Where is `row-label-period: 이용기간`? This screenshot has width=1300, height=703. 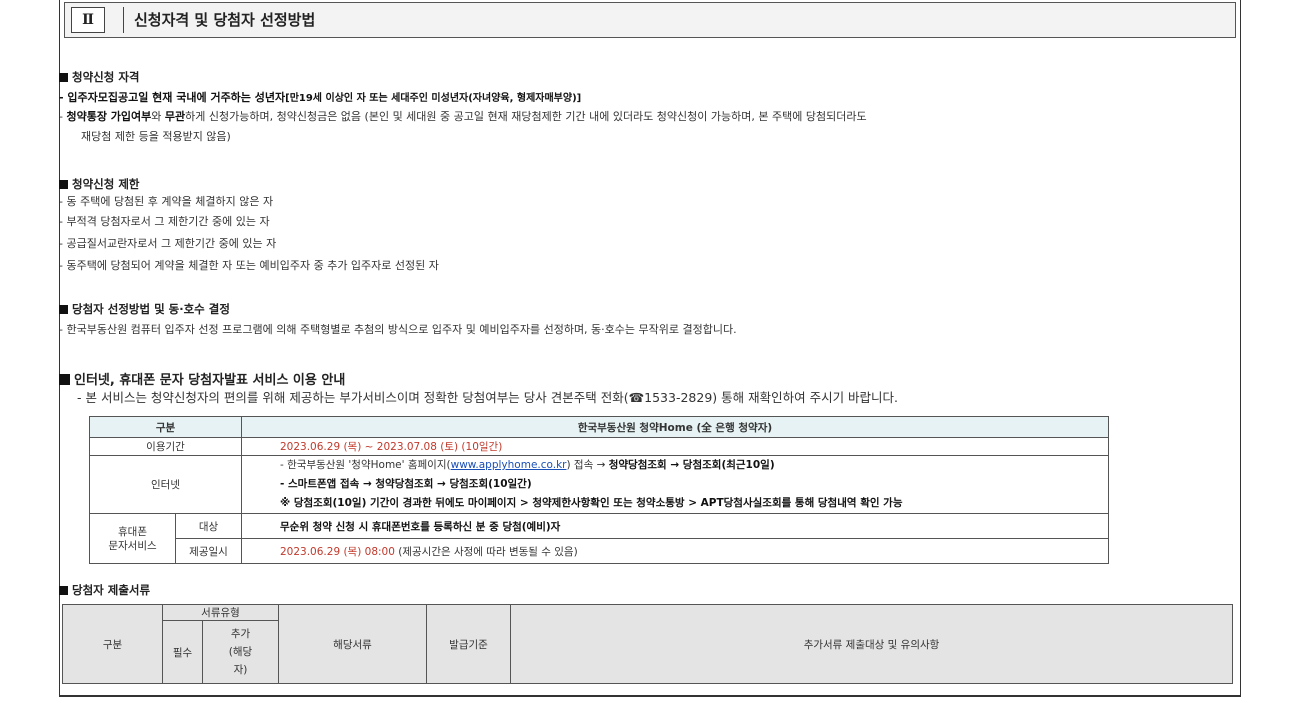
row-label-period: 이용기간 is located at coordinates (165, 446).